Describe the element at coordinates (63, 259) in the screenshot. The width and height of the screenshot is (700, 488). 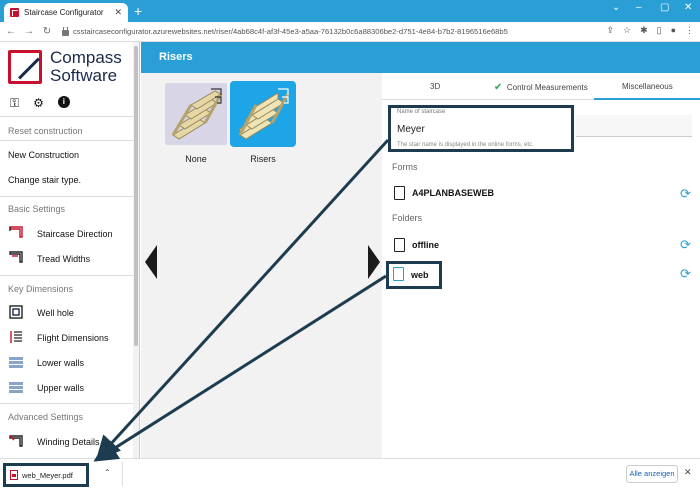
I see `sidebar-item-tread-widths: Tread Widths` at that location.